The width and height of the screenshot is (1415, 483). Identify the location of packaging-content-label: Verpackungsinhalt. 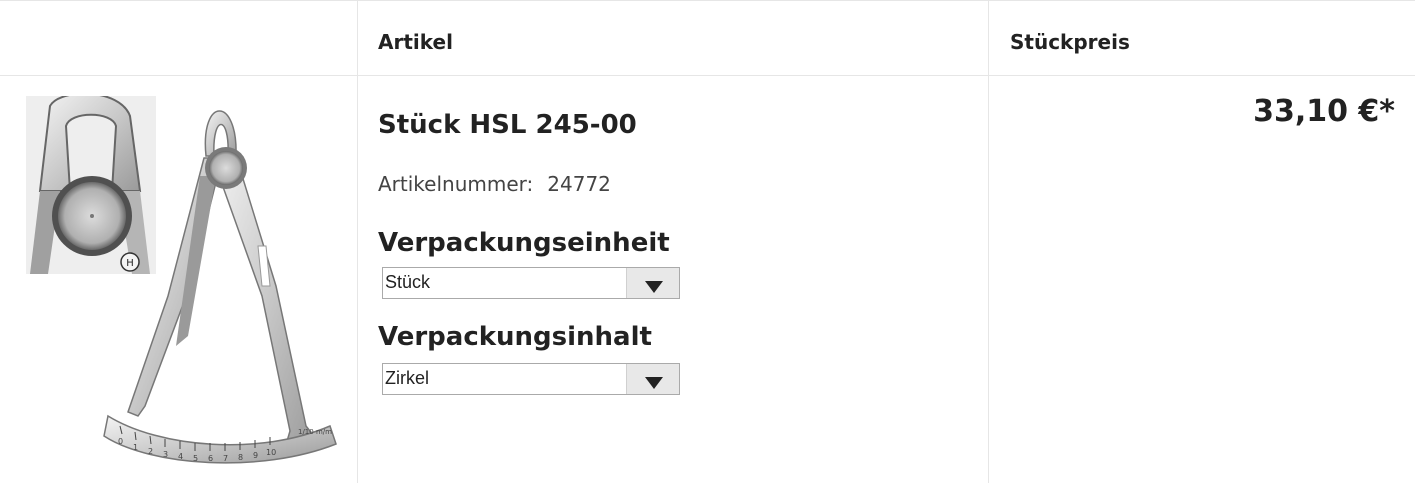
(515, 337).